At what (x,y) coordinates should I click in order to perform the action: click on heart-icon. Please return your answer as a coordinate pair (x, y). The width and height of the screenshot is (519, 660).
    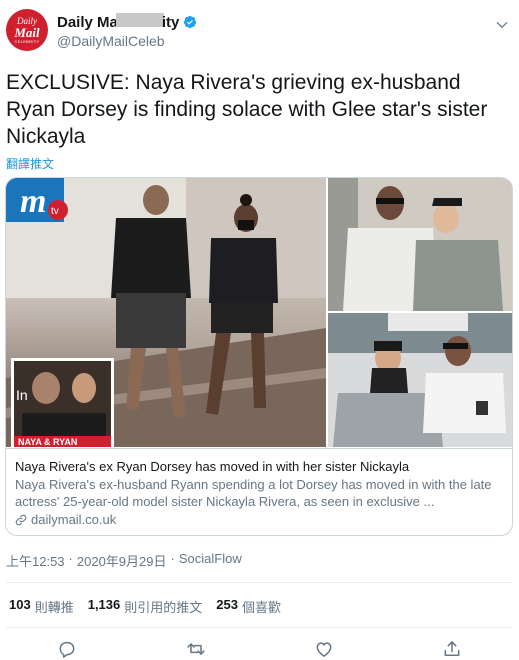
    Looking at the image, I should click on (324, 649).